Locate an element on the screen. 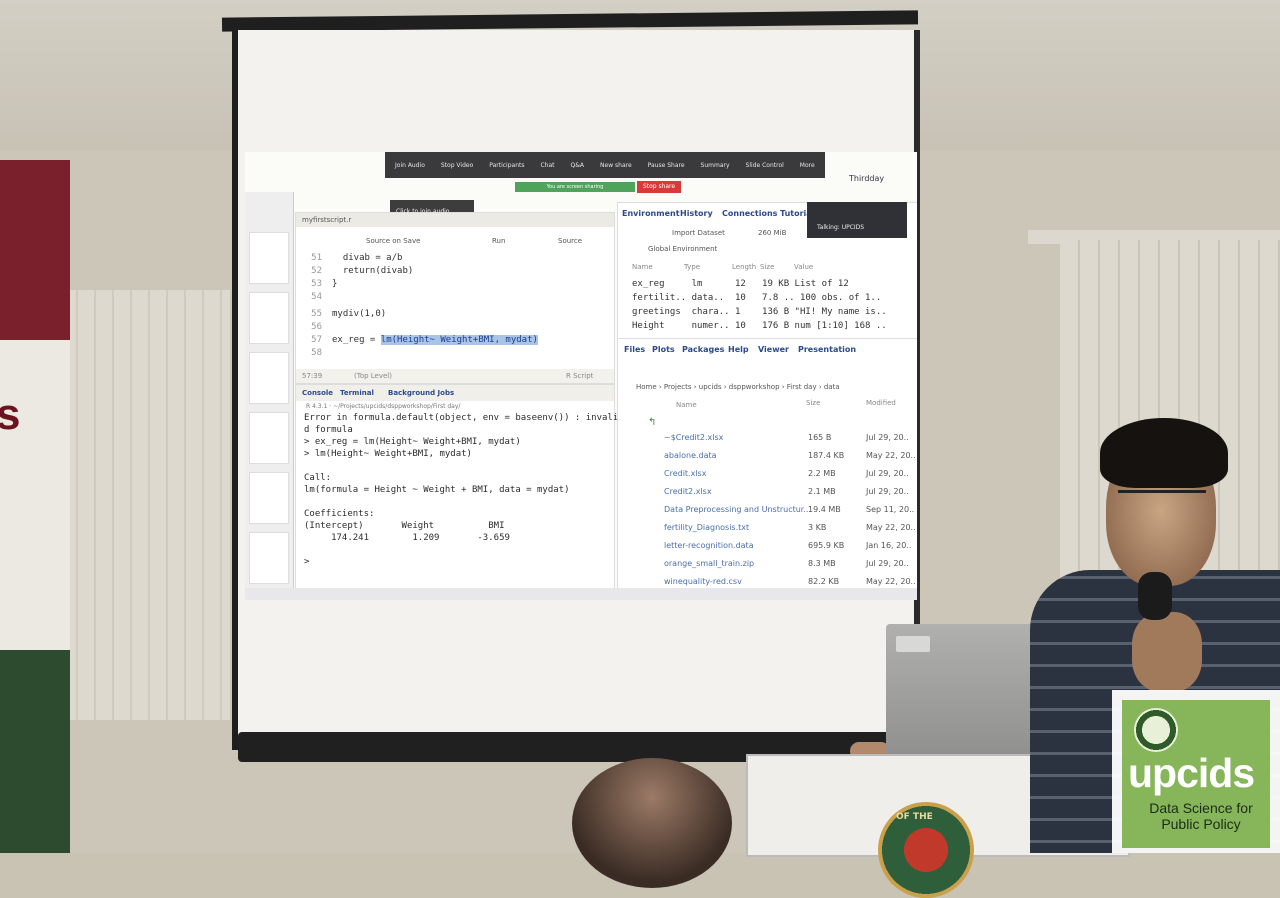 This screenshot has height=898, width=1280. code-line: 56 is located at coordinates (314, 327).